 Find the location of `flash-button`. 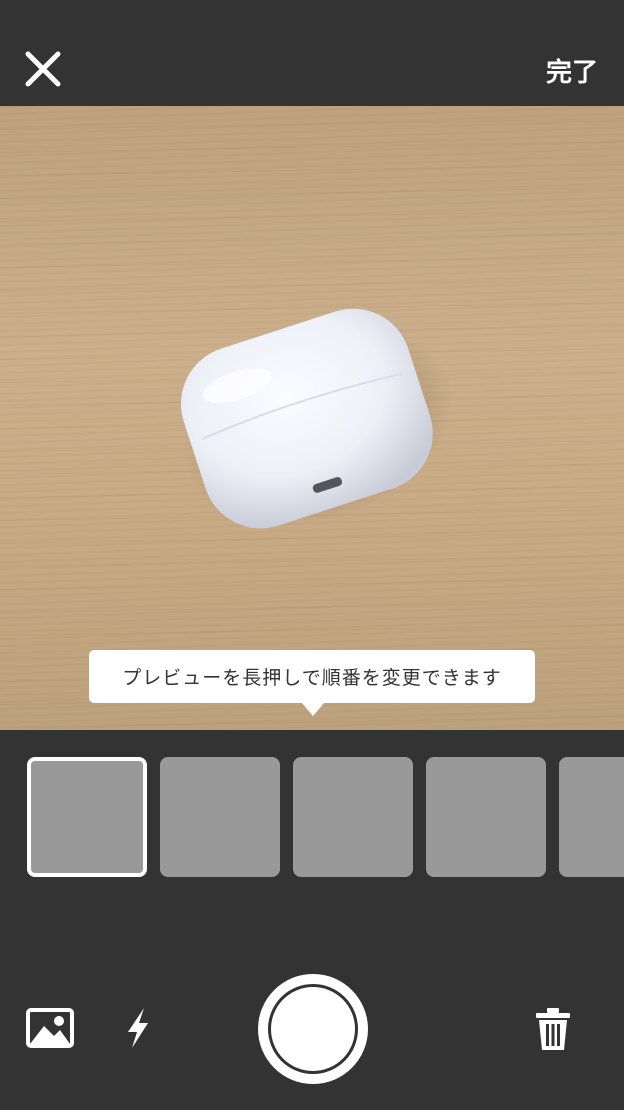

flash-button is located at coordinates (138, 1028).